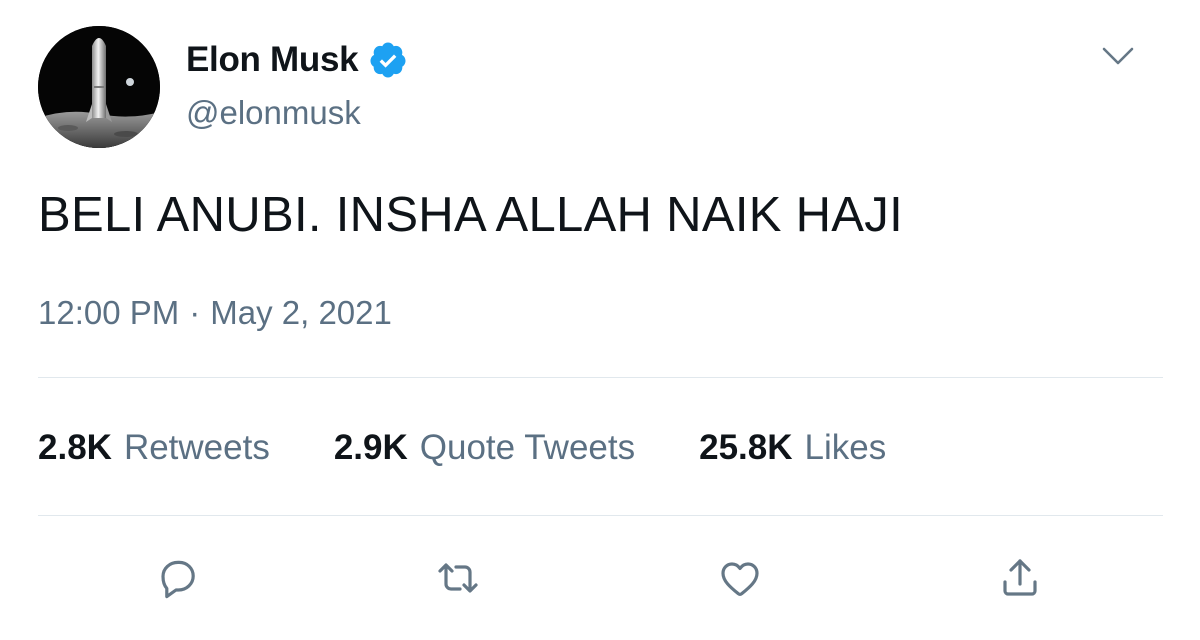 The height and width of the screenshot is (640, 1200). I want to click on verified-badge-icon, so click(388, 60).